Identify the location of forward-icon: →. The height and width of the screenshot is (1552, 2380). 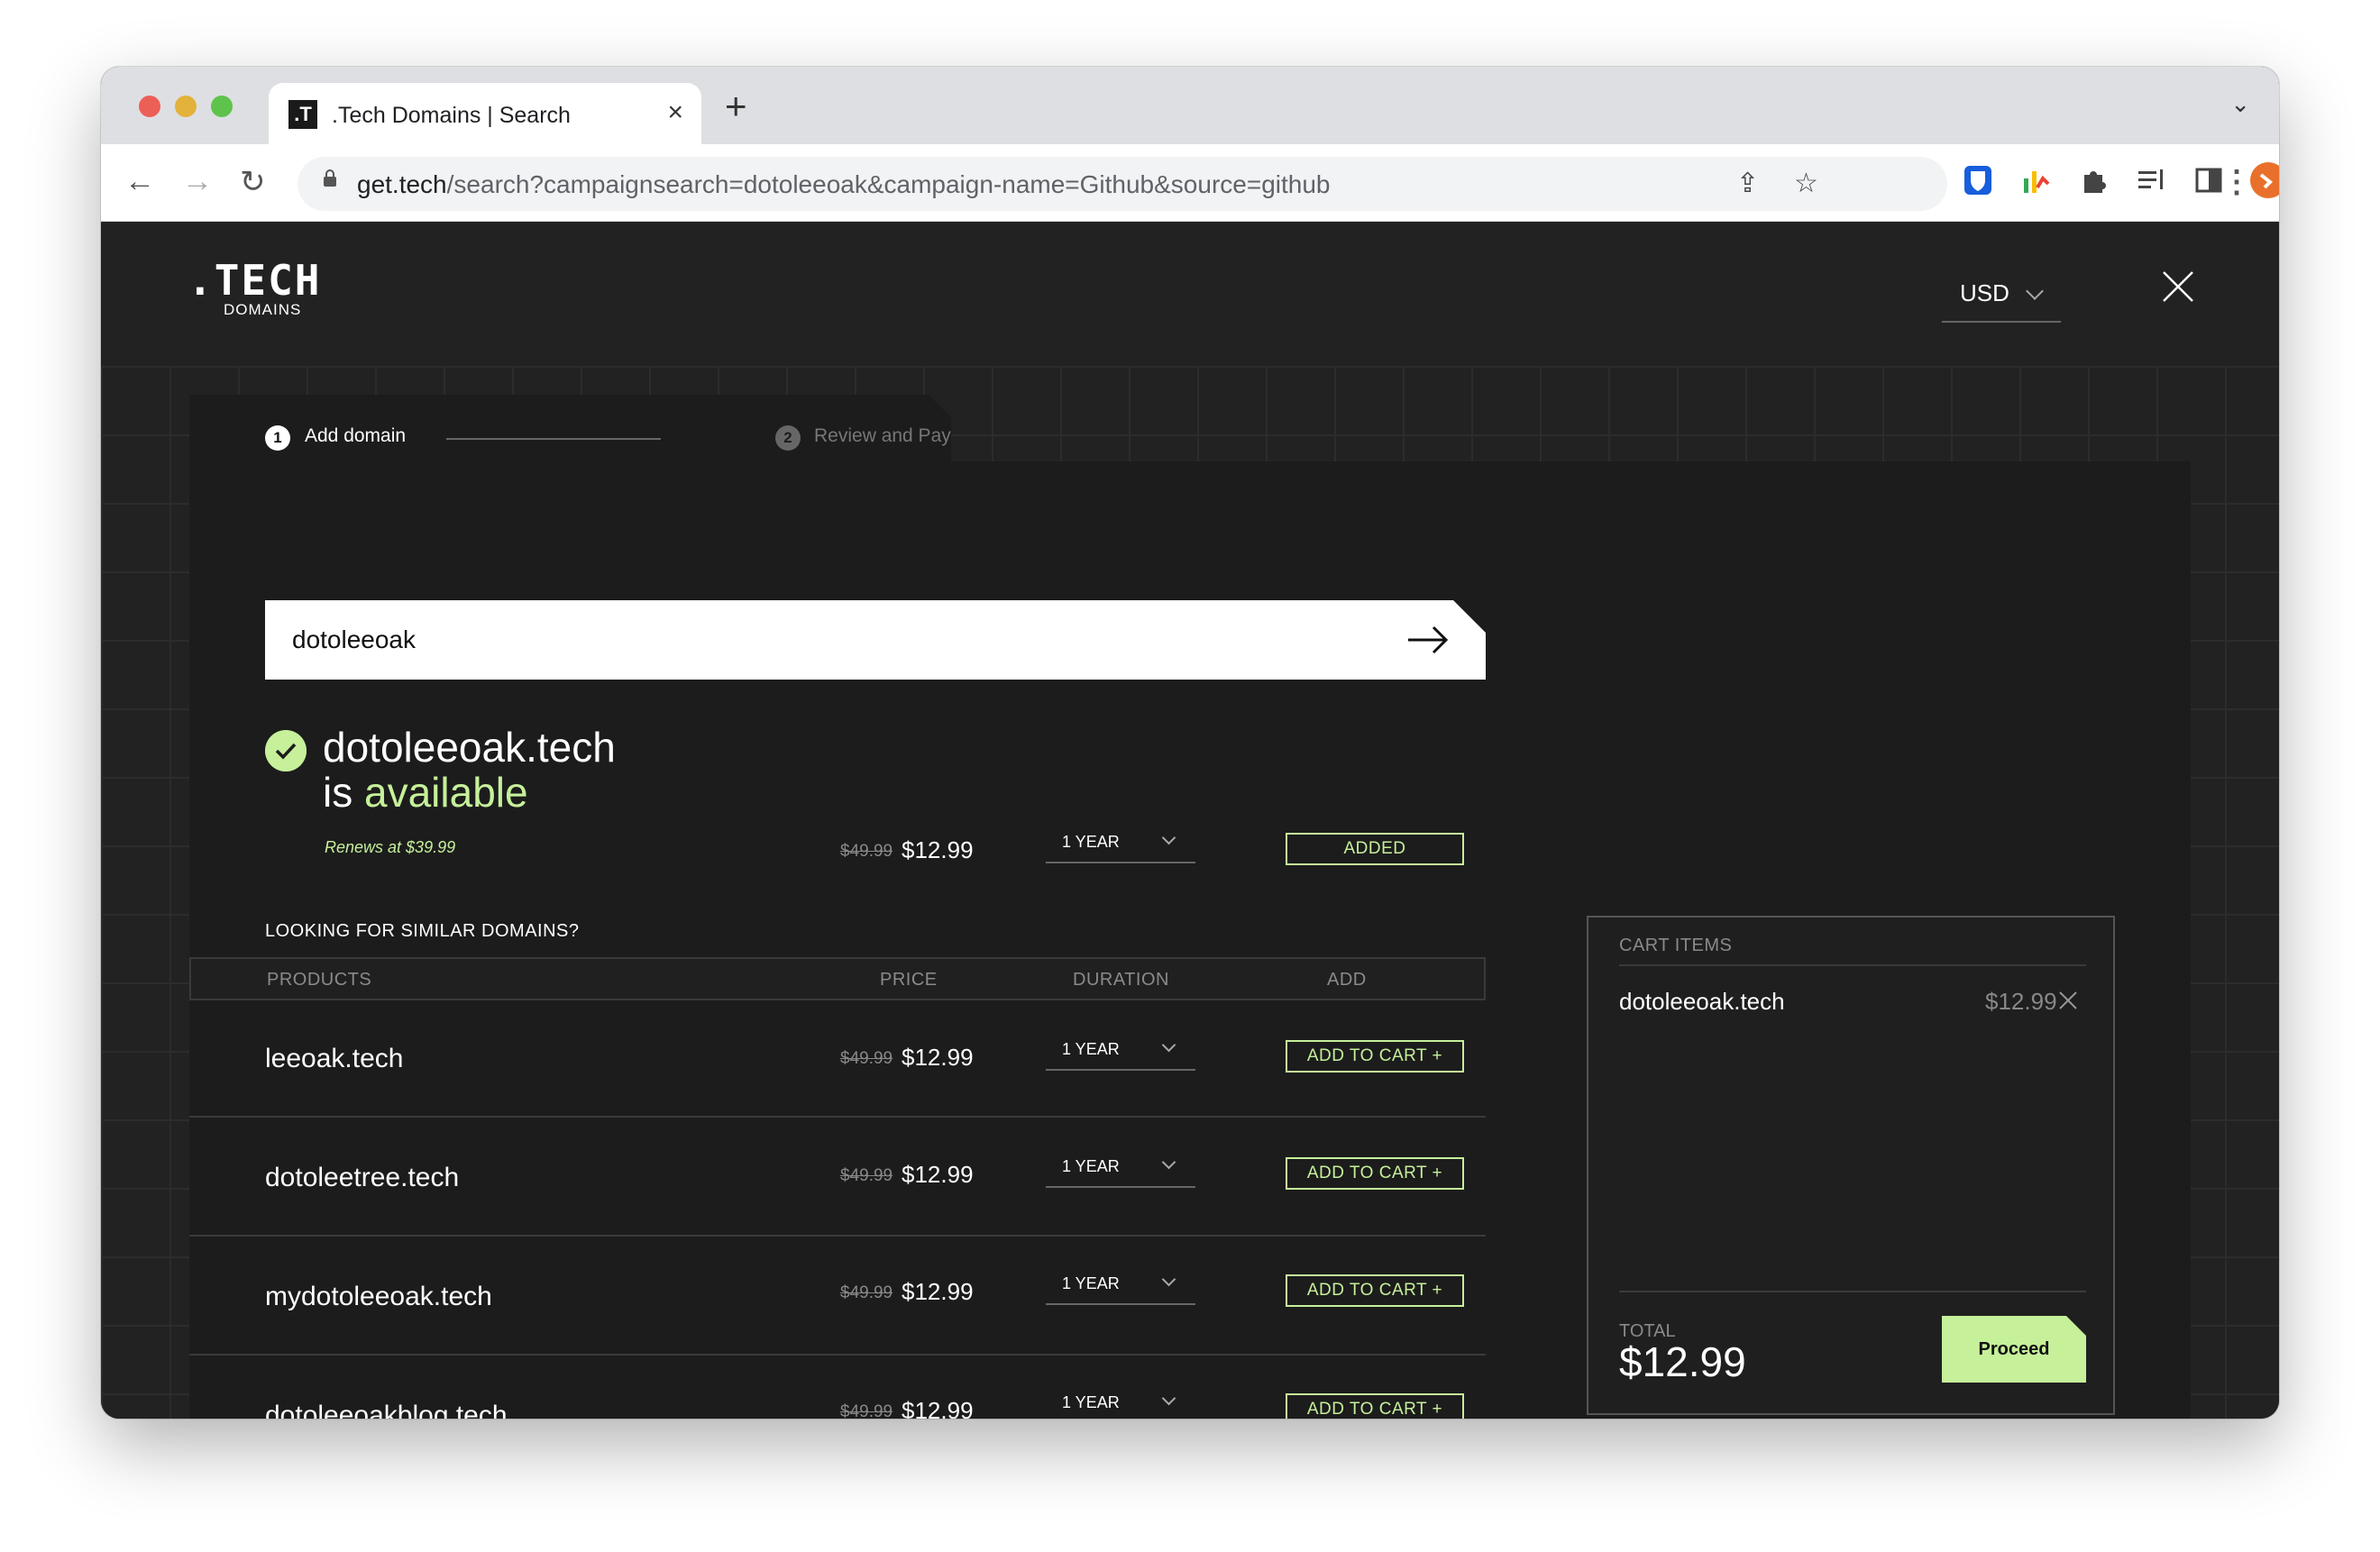
(198, 182).